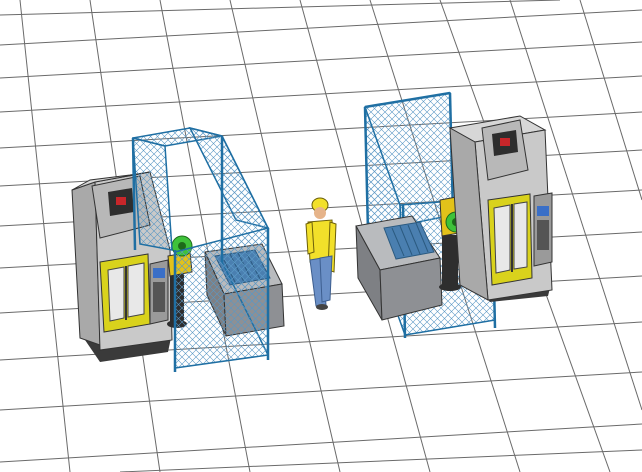 This screenshot has width=642, height=472. What do you see at coordinates (500, 208) in the screenshot?
I see `right-cnc-machine` at bounding box center [500, 208].